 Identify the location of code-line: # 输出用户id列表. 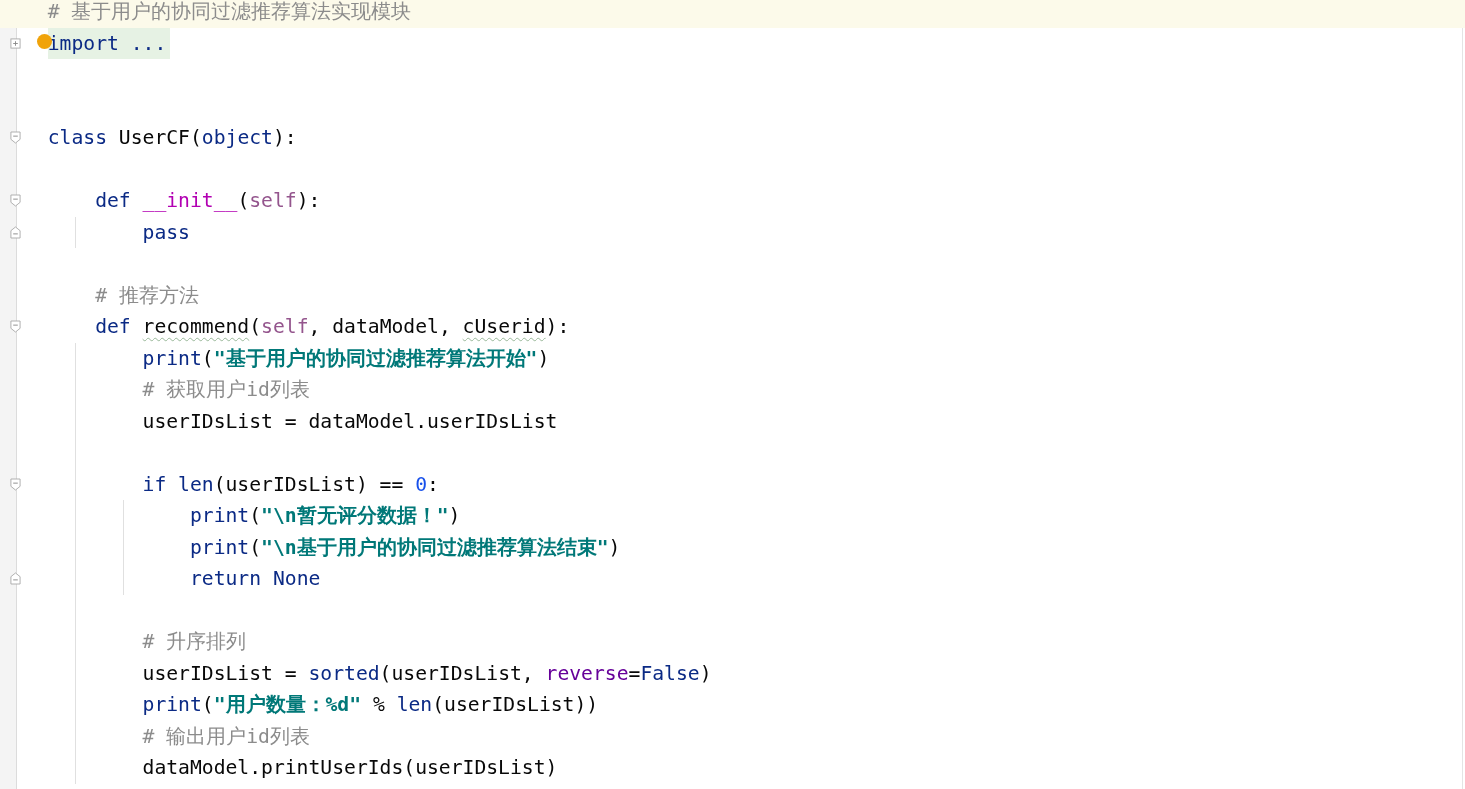
(226, 736).